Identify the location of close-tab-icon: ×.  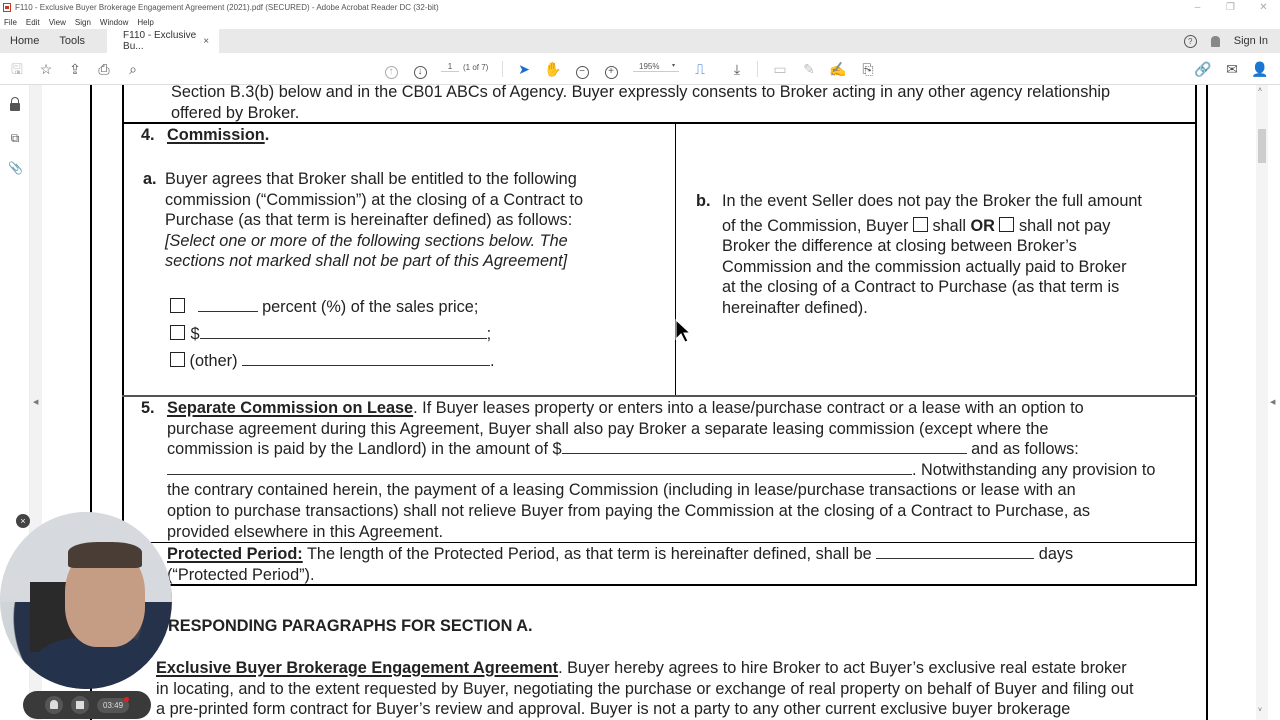
(206, 41).